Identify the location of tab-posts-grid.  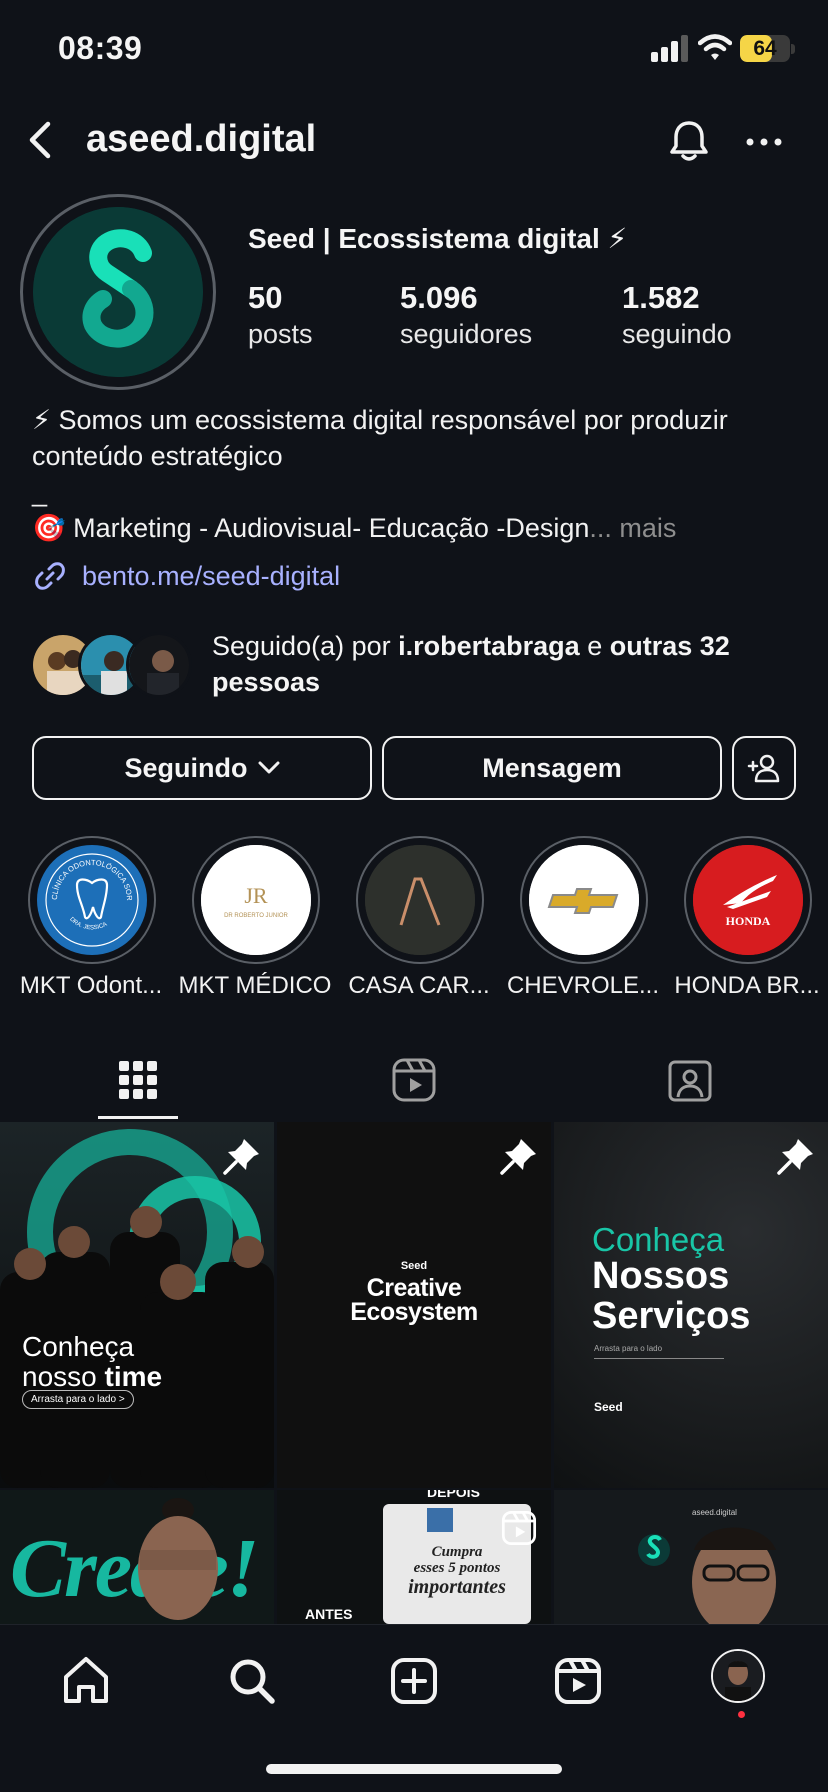
(138, 1080).